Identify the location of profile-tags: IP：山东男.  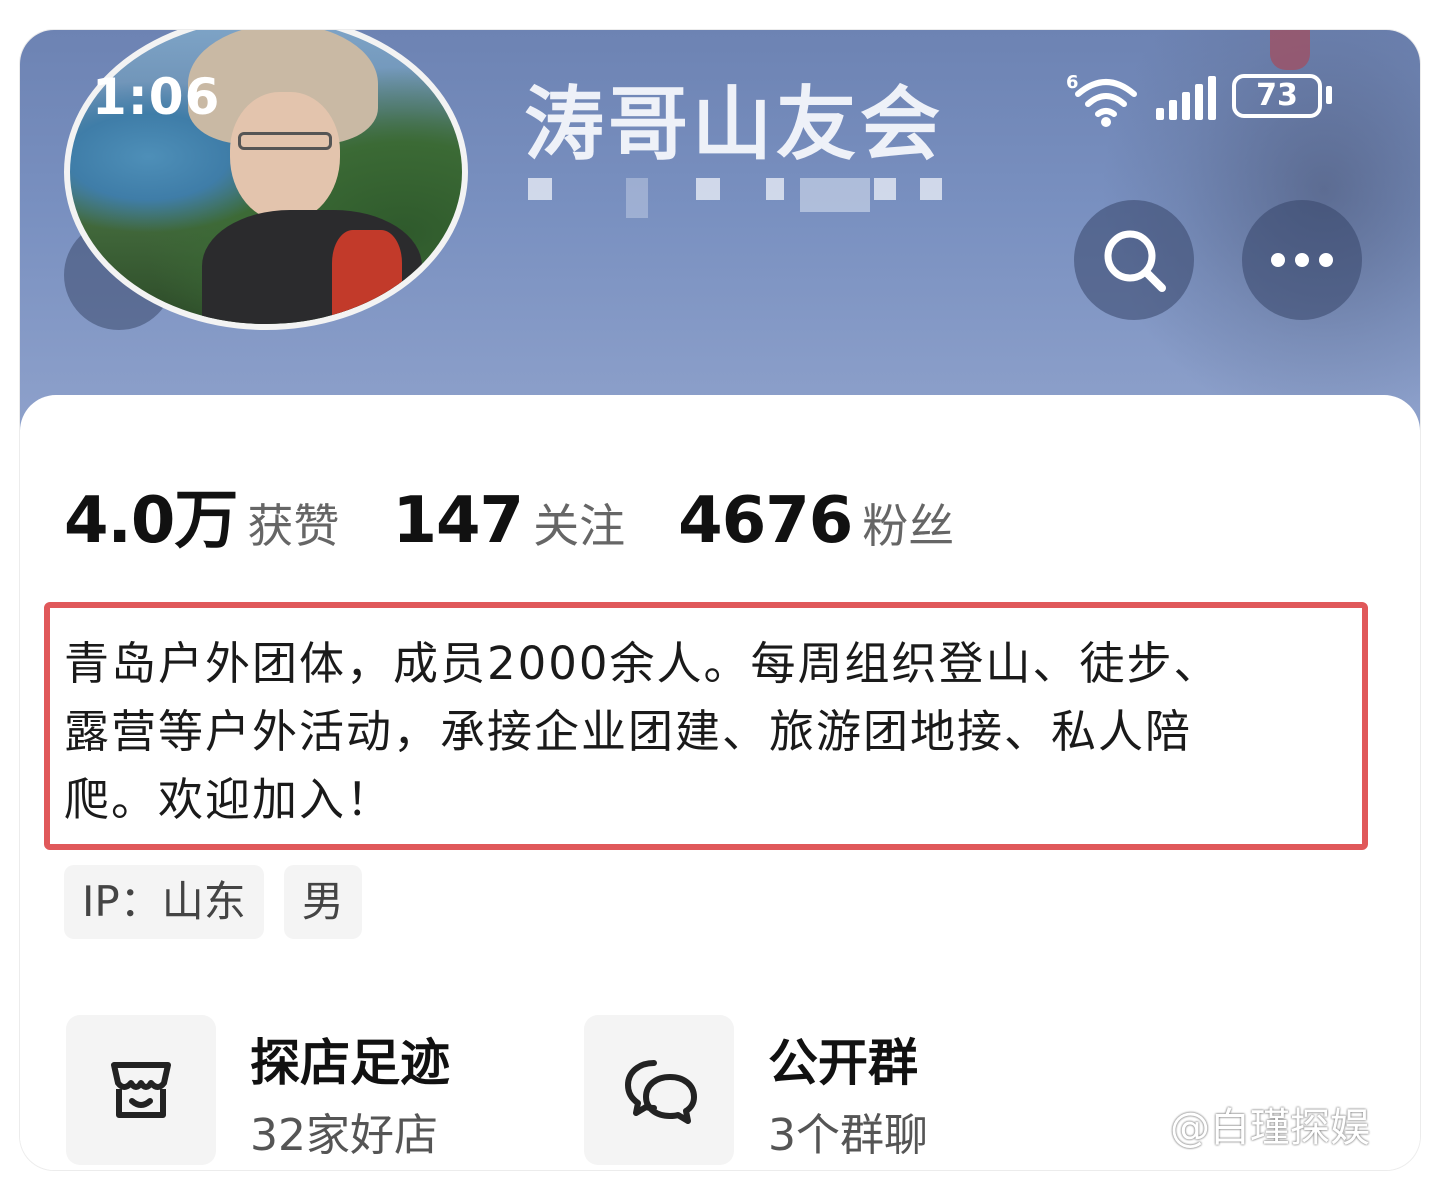
(223, 903).